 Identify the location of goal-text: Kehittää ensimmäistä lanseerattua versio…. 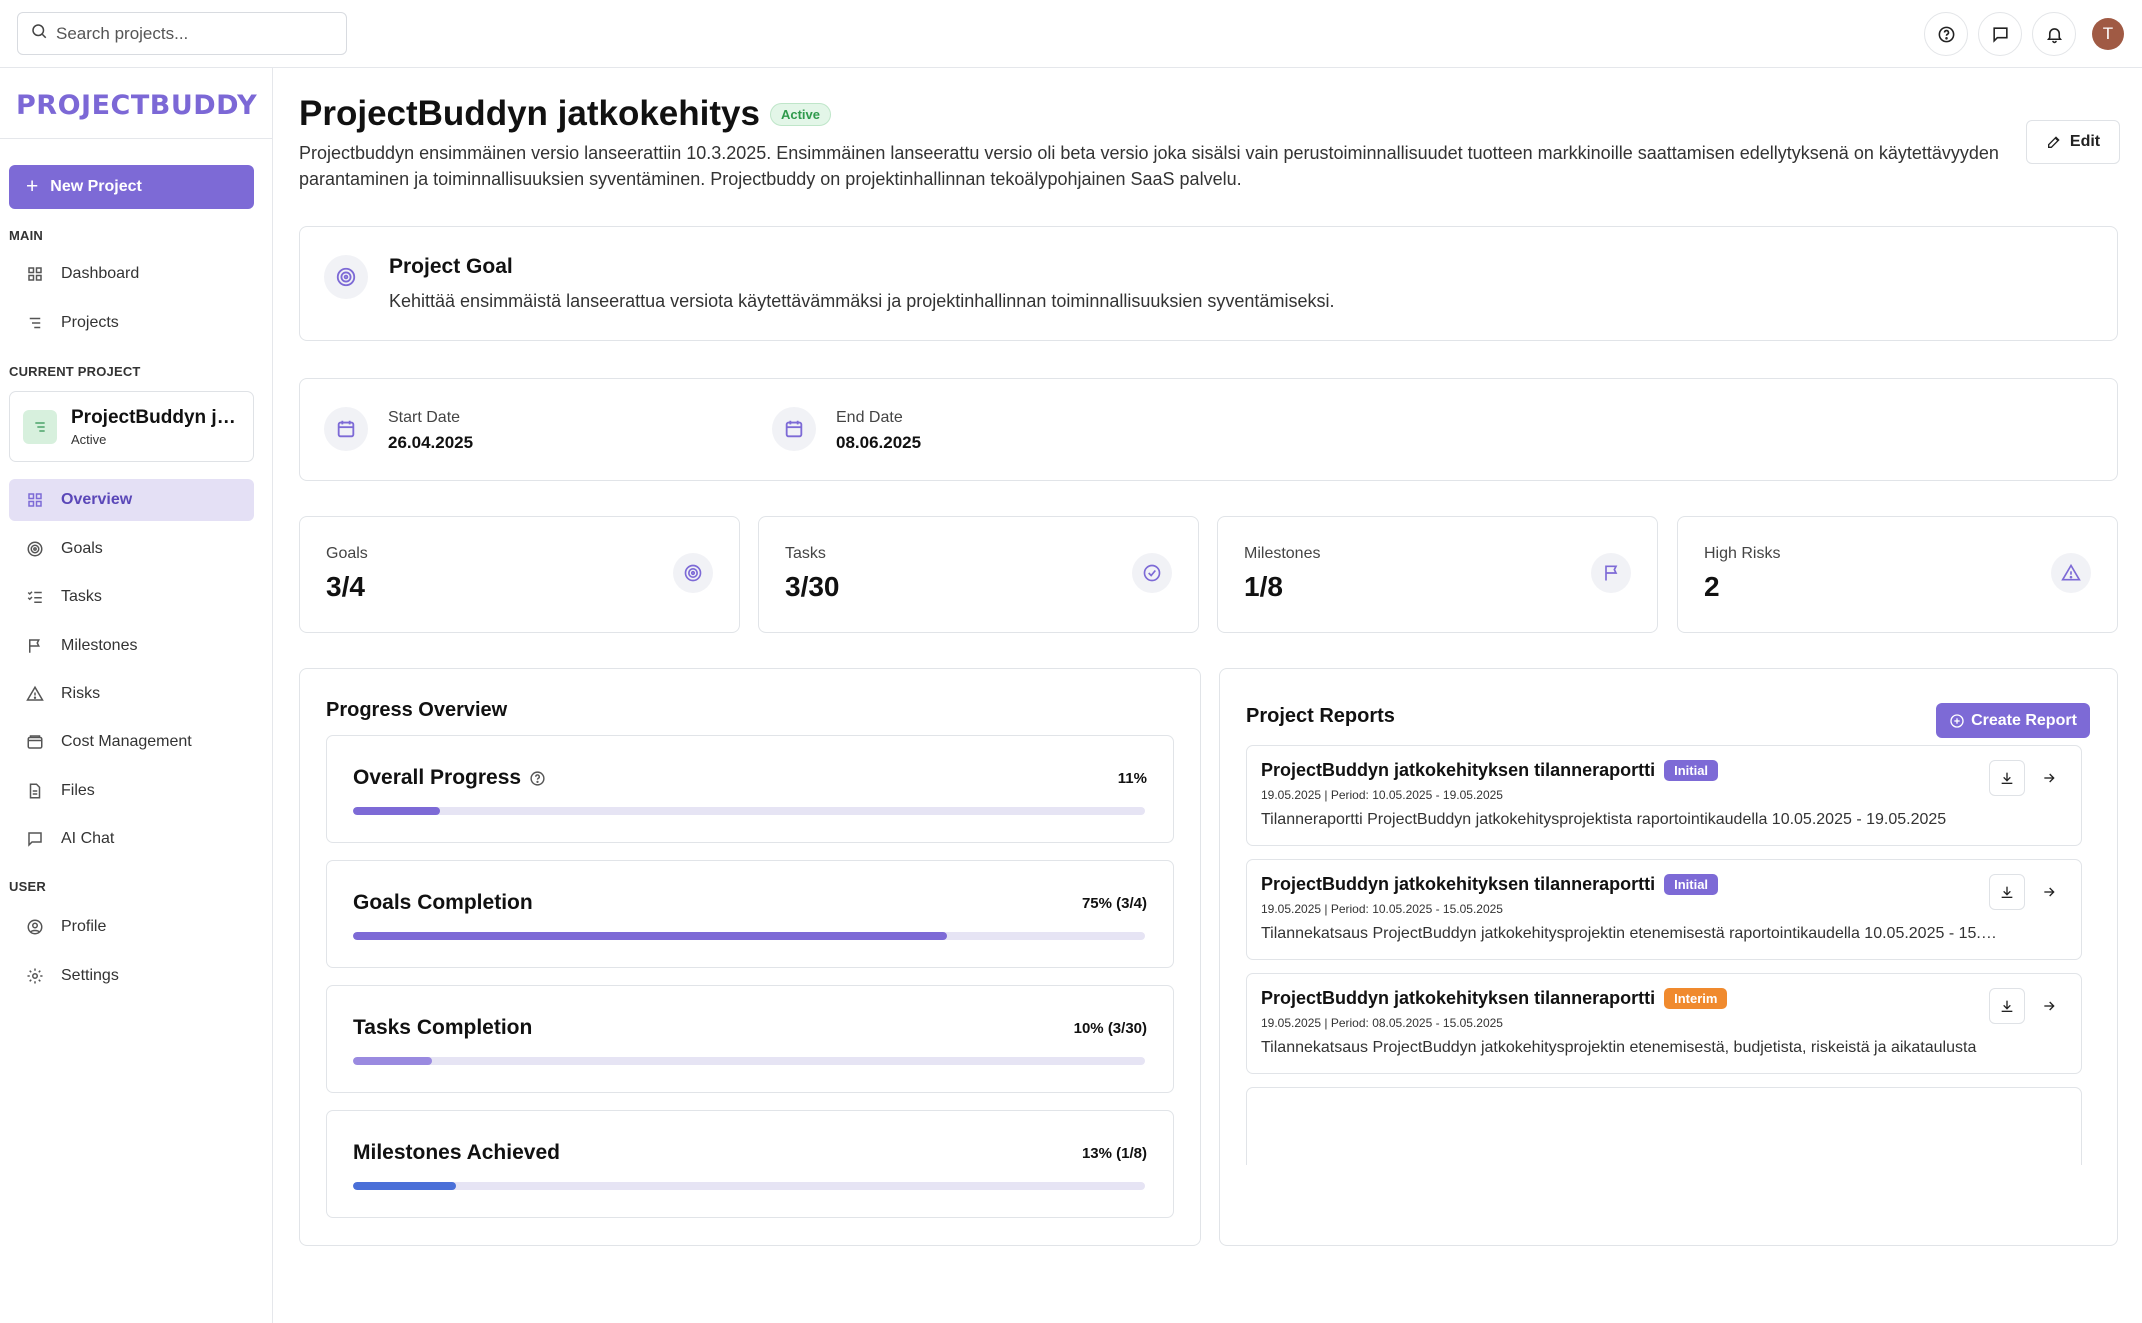
(862, 301).